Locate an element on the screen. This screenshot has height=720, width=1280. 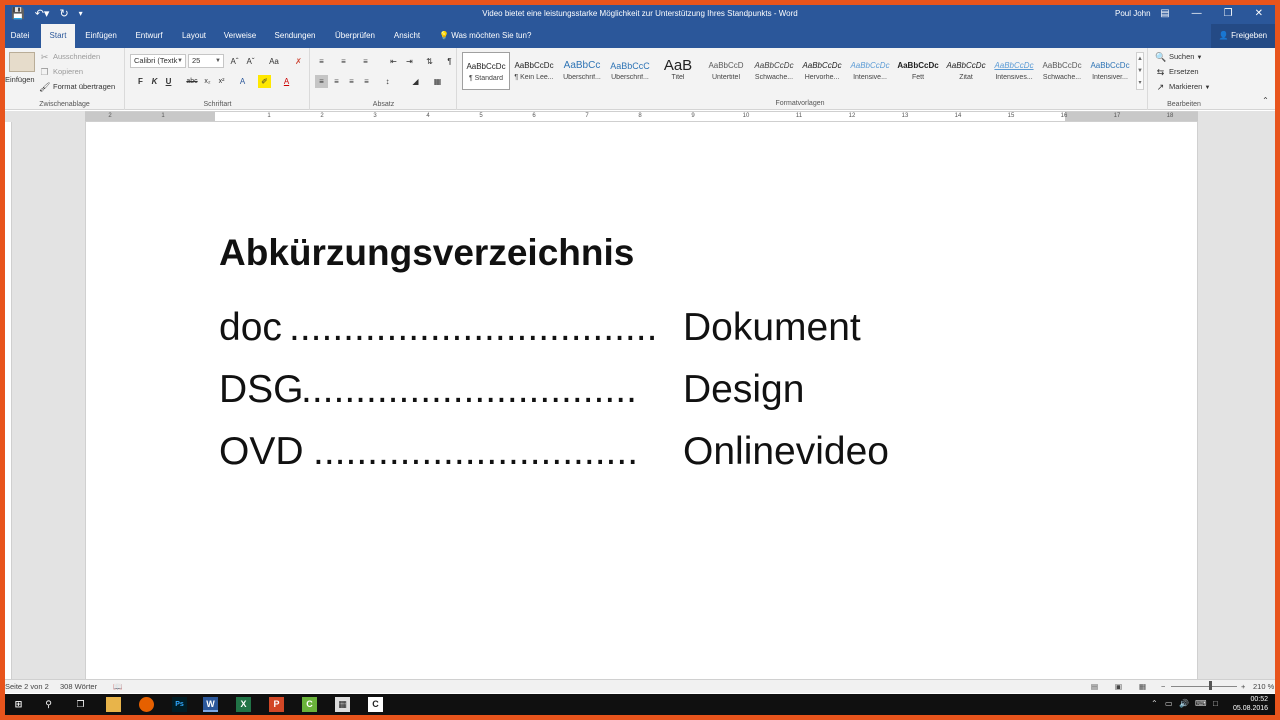
camtasia-recorder-icon: C is located at coordinates (375, 704).